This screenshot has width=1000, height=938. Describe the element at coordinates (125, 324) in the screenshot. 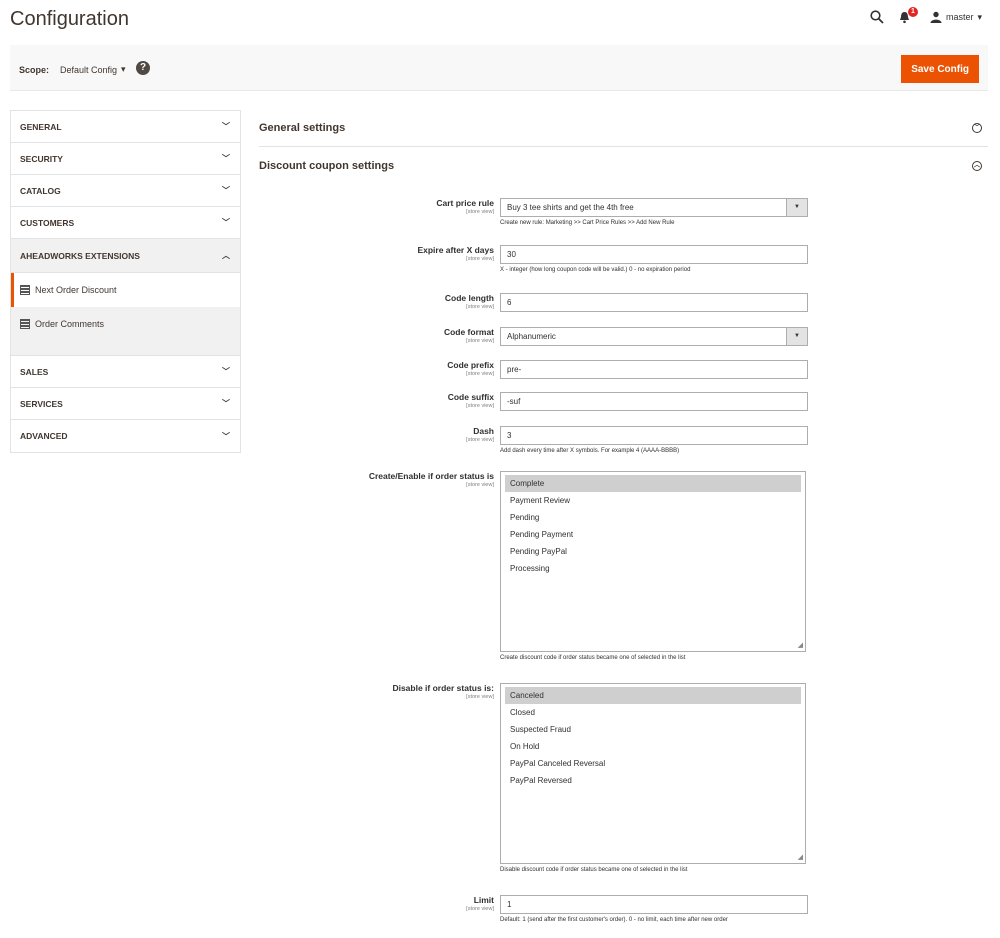

I see `sidebar-subitem-order-comments: Order Comments` at that location.